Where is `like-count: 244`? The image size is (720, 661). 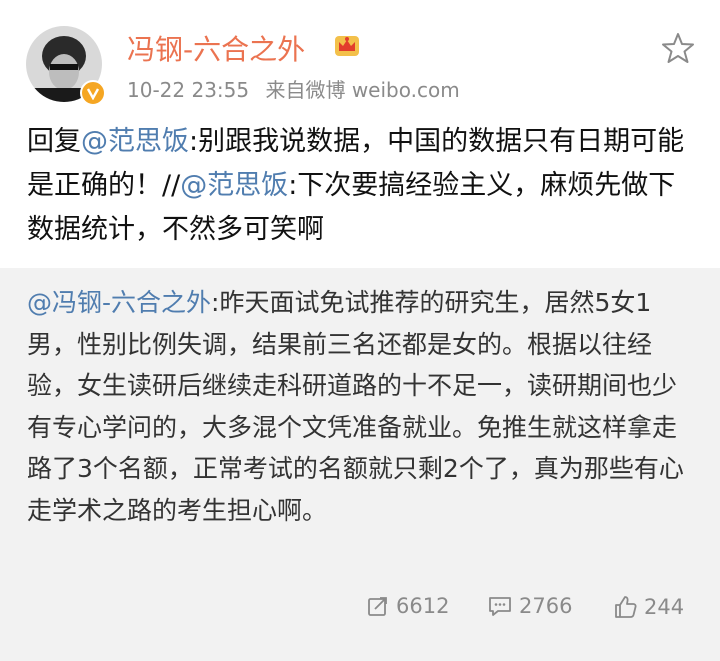 like-count: 244 is located at coordinates (664, 607).